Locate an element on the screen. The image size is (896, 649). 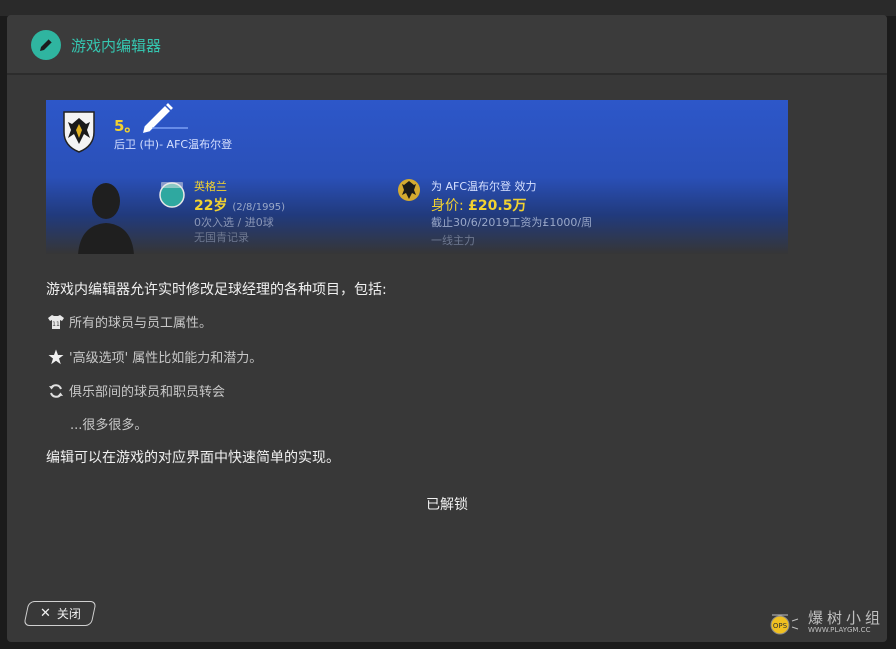
watermark-logo-icon: OPS is located at coordinates (784, 624).